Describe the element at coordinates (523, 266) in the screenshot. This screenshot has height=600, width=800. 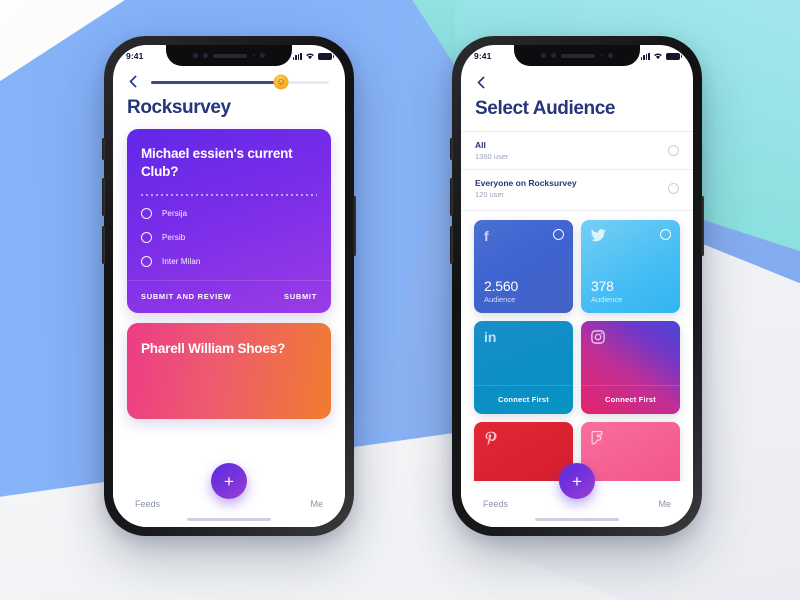
I see `social-tile-facebook: f 2.560 Audience` at that location.